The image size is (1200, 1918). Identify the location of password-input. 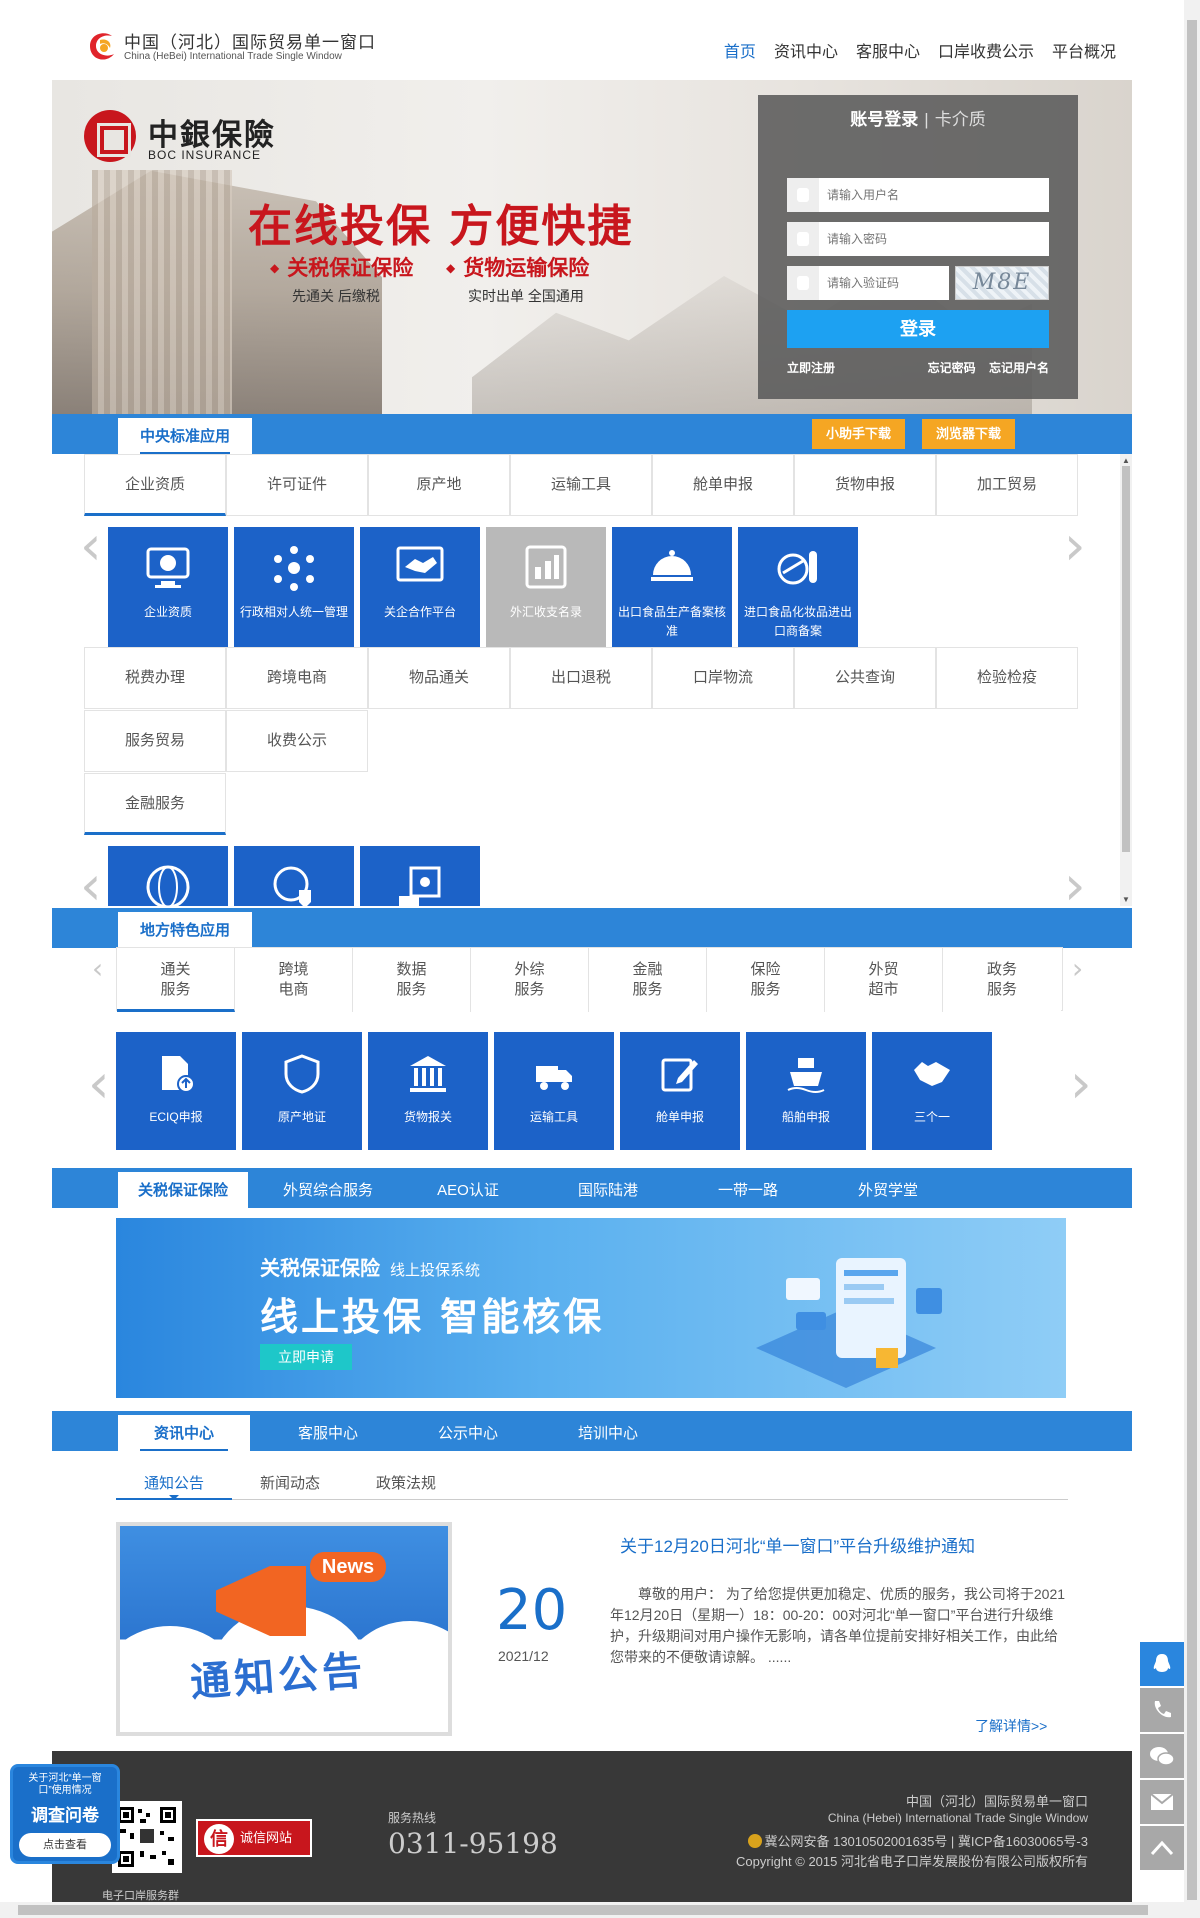
(932, 239).